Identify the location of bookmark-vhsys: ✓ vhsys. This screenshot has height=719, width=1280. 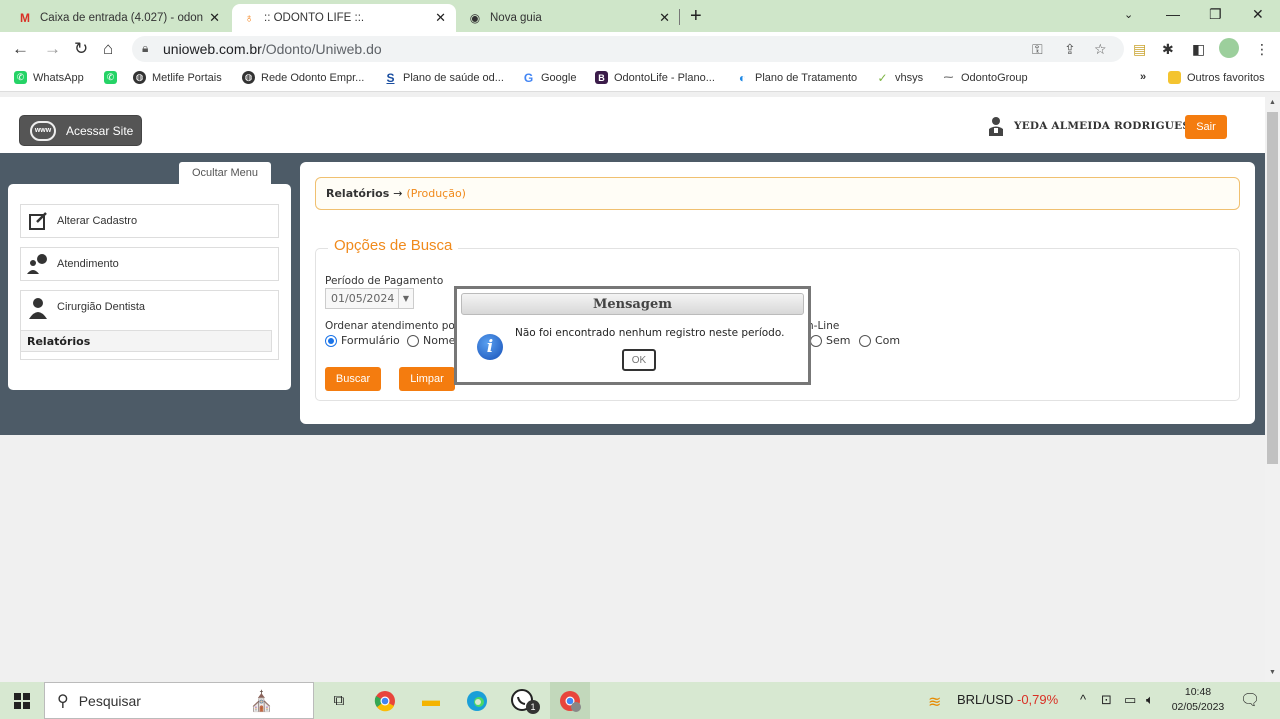
(899, 77).